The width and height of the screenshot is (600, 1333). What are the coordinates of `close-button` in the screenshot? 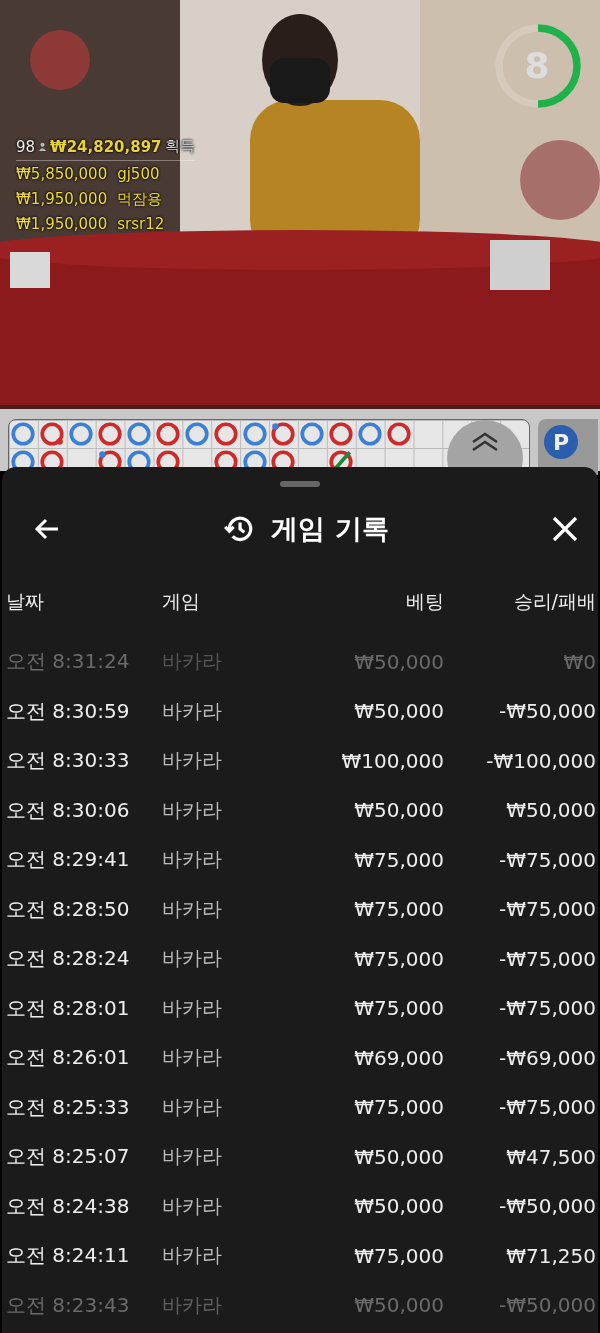 It's located at (565, 529).